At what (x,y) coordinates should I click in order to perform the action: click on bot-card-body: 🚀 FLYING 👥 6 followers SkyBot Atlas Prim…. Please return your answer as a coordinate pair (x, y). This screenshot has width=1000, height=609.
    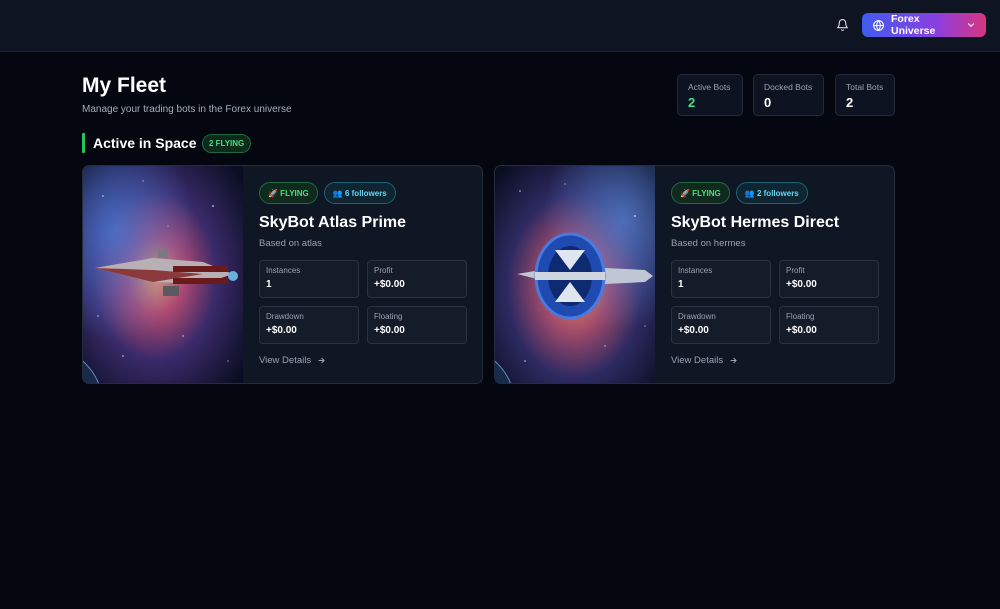
    Looking at the image, I should click on (370, 274).